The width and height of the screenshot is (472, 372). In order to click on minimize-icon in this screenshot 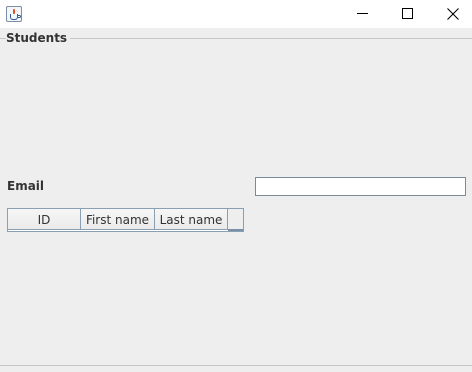, I will do `click(362, 13)`.